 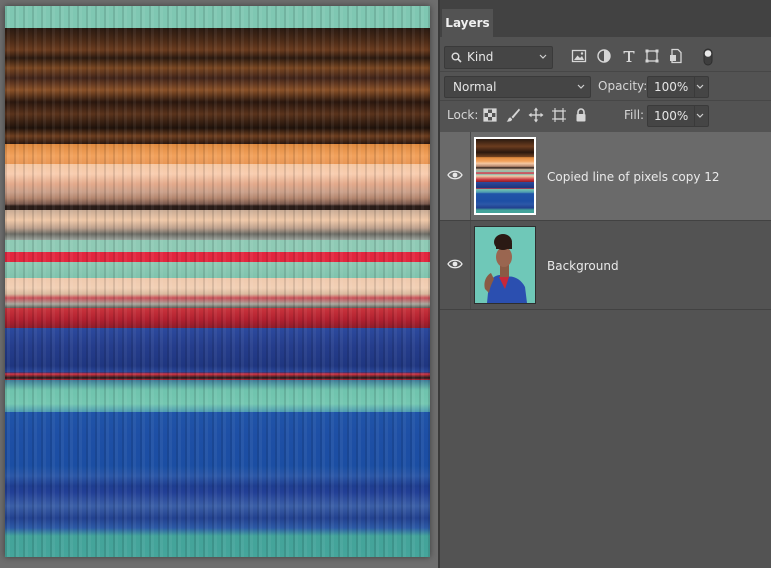 I want to click on portrait-thumbnail-image, so click(x=505, y=265).